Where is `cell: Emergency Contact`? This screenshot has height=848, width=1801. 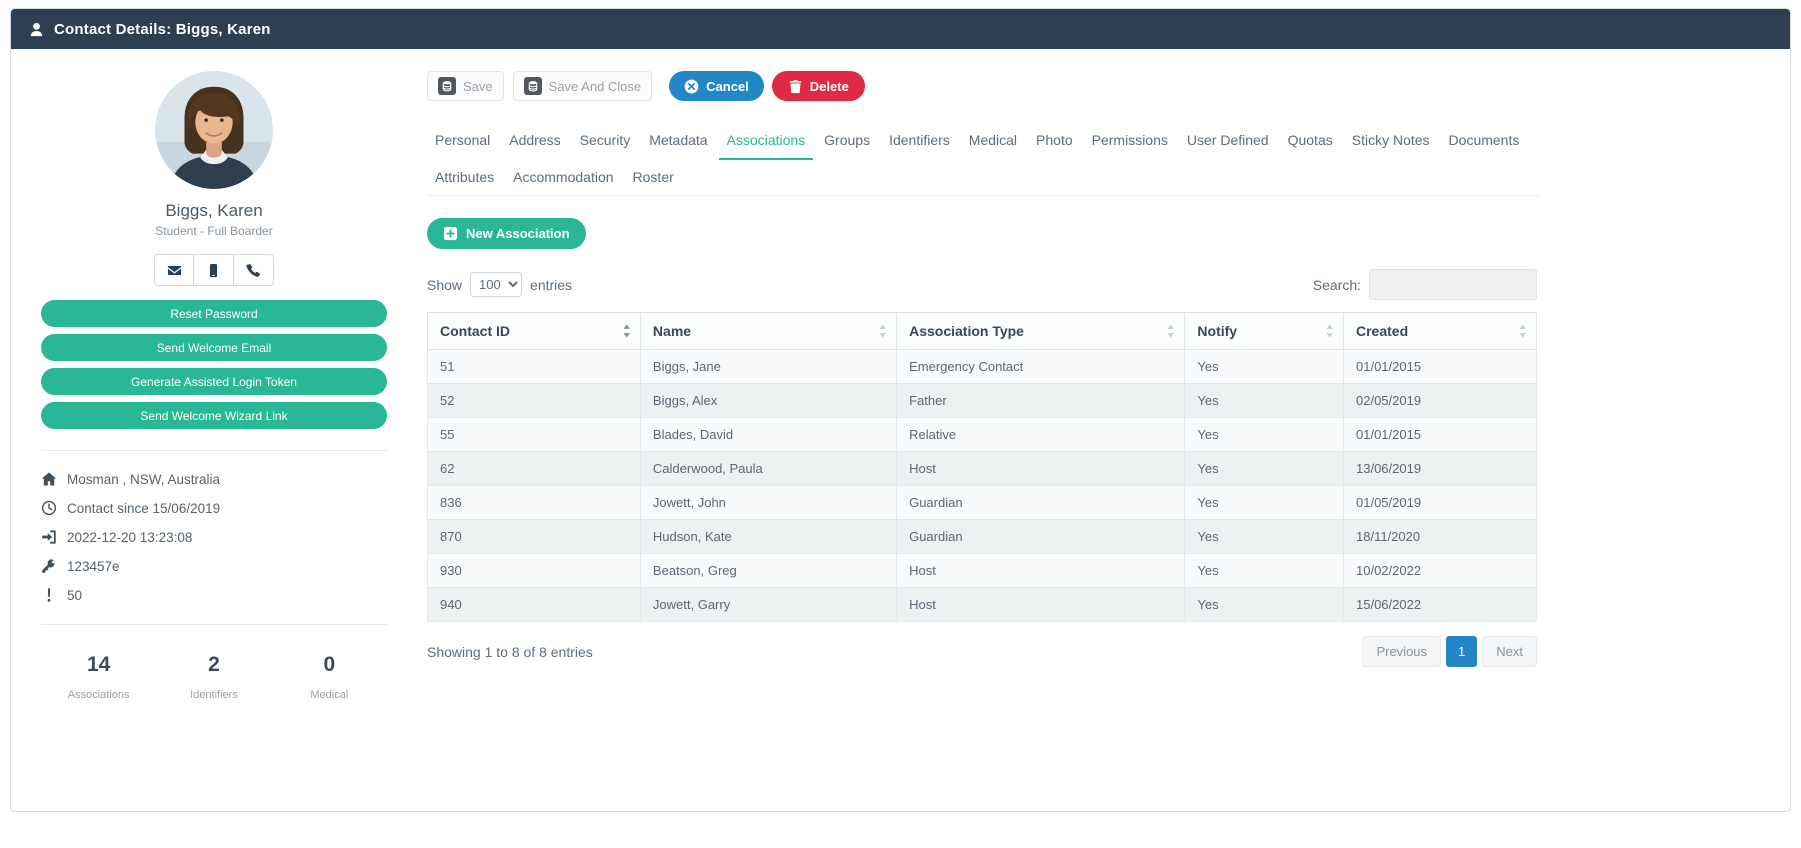
cell: Emergency Contact is located at coordinates (1041, 366).